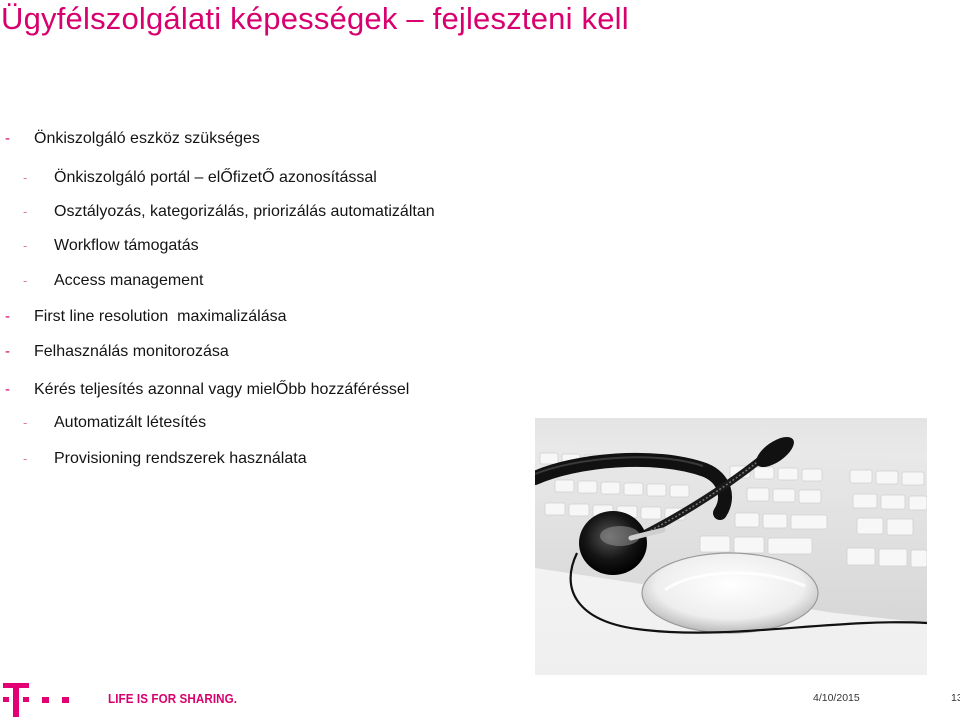  What do you see at coordinates (731, 546) in the screenshot?
I see `headset-keyboard-photo` at bounding box center [731, 546].